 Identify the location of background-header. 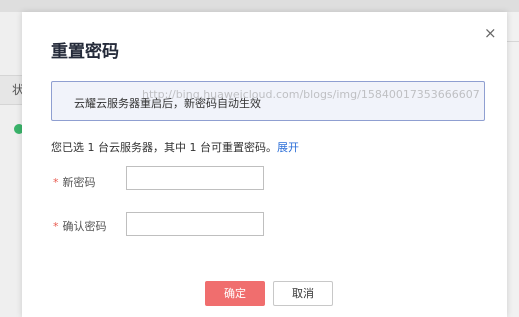
(259, 6).